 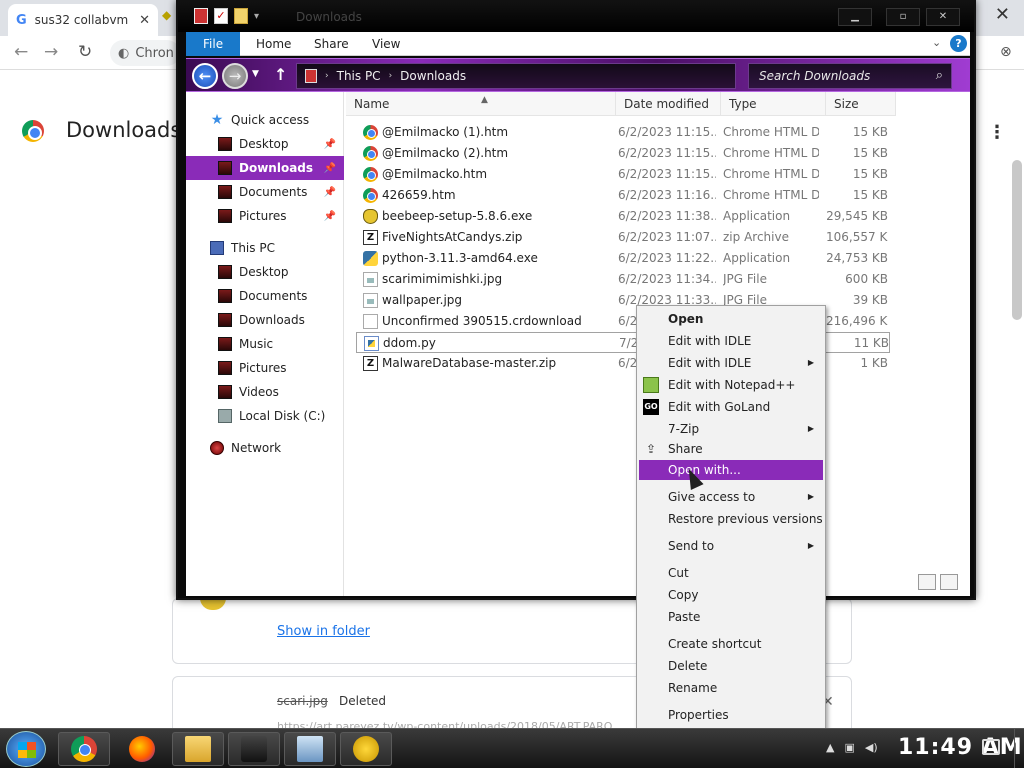 What do you see at coordinates (576, 17) in the screenshot?
I see `explorer-title-bar: ✓ ▾ Downloads ▁ ▫ ✕` at bounding box center [576, 17].